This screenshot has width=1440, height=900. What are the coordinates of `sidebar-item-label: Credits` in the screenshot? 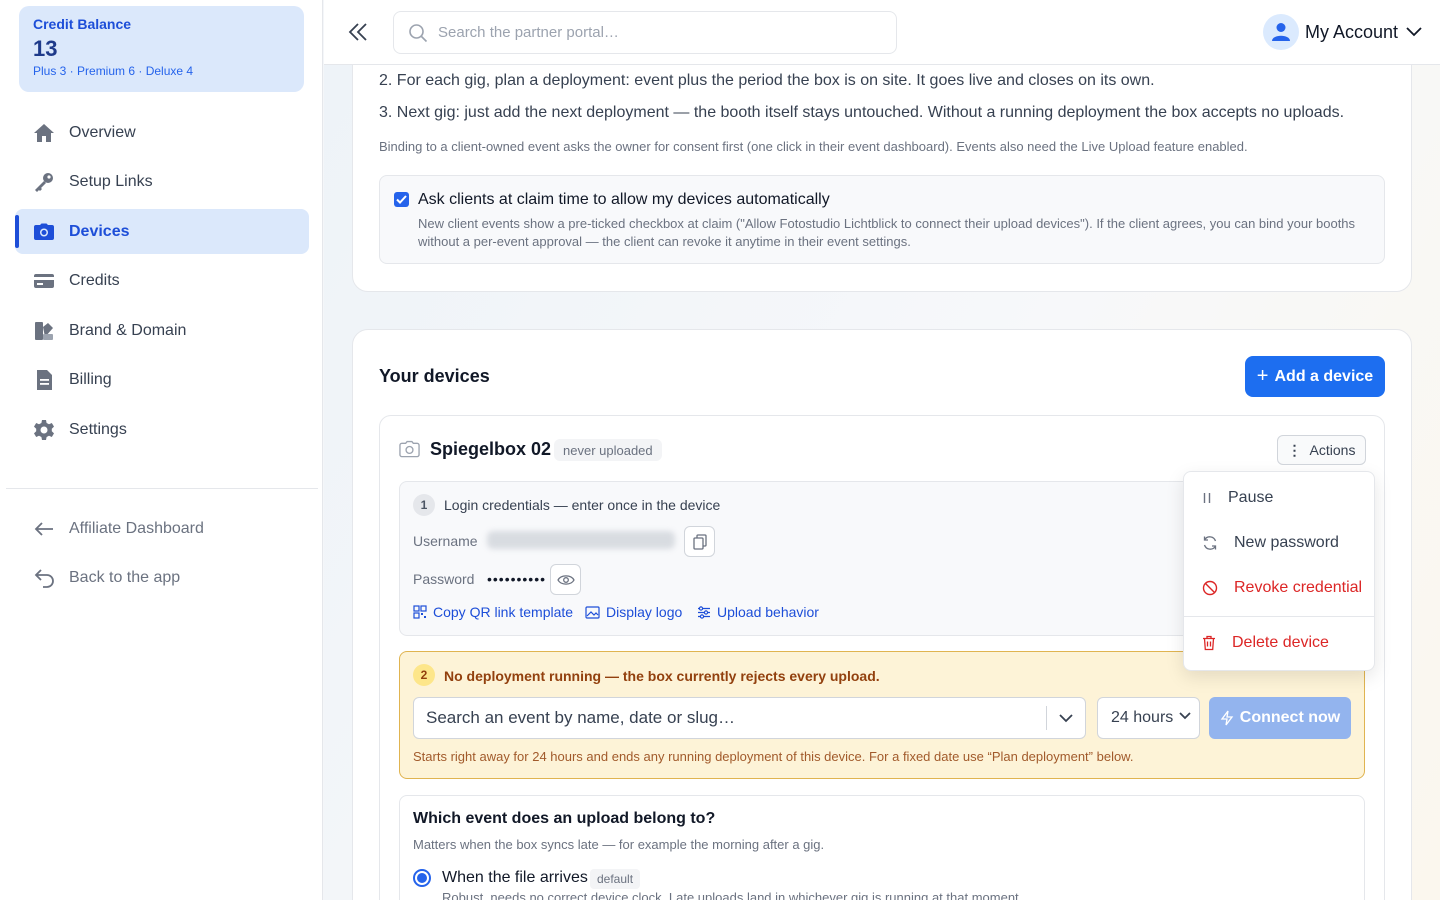 It's located at (94, 280).